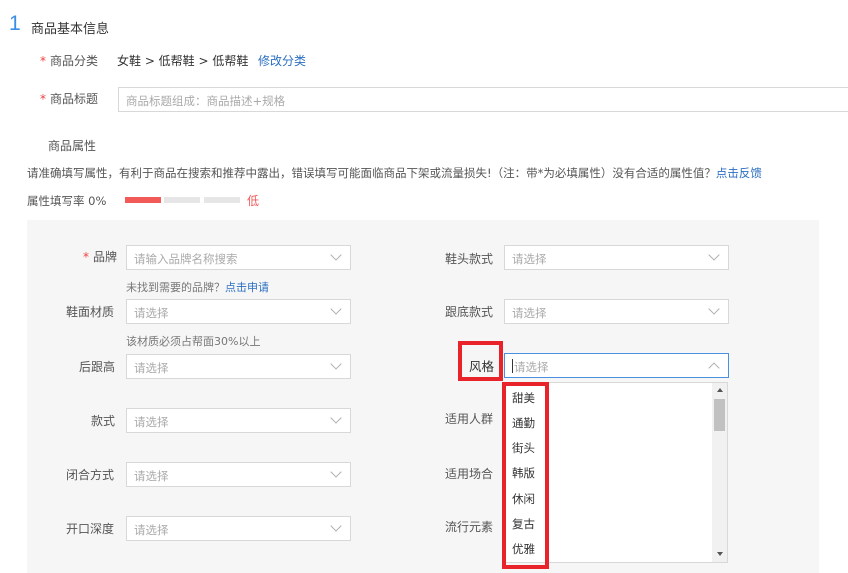 Image resolution: width=848 pixels, height=573 pixels. I want to click on title-input: 商品标题组成：商品描述+规格, so click(483, 99).